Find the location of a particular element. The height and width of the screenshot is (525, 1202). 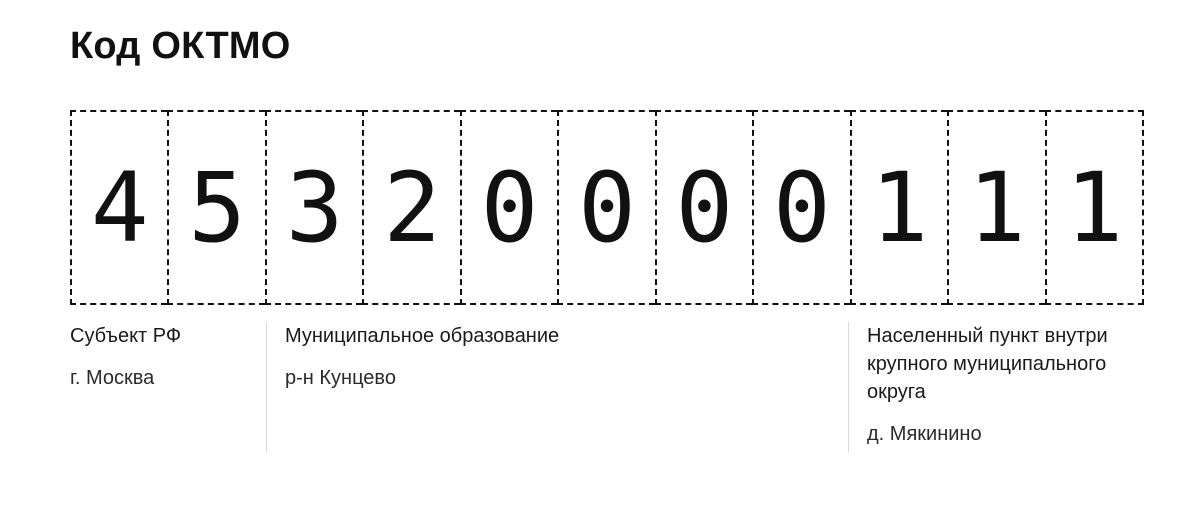

digit-cell-2: 5 is located at coordinates (216, 207).